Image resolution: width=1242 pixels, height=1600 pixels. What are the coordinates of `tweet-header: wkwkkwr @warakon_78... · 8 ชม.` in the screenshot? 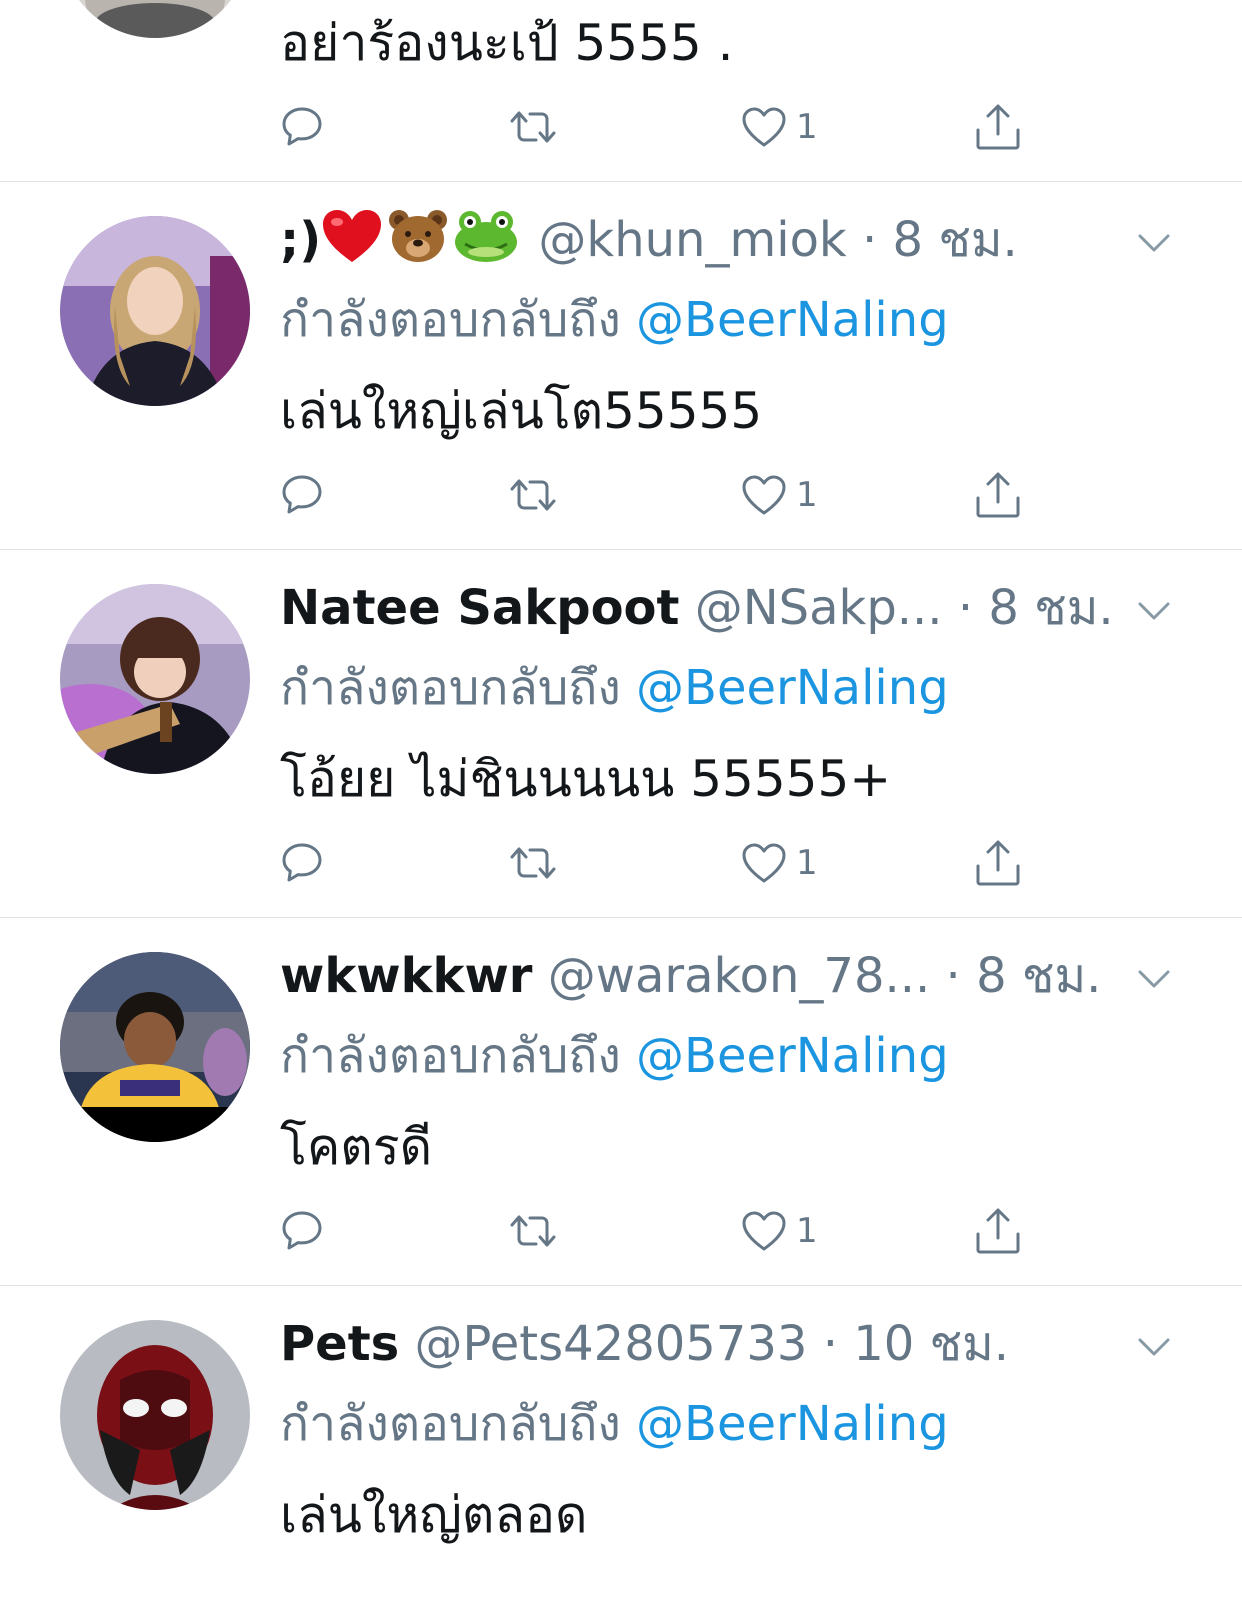 It's located at (696, 976).